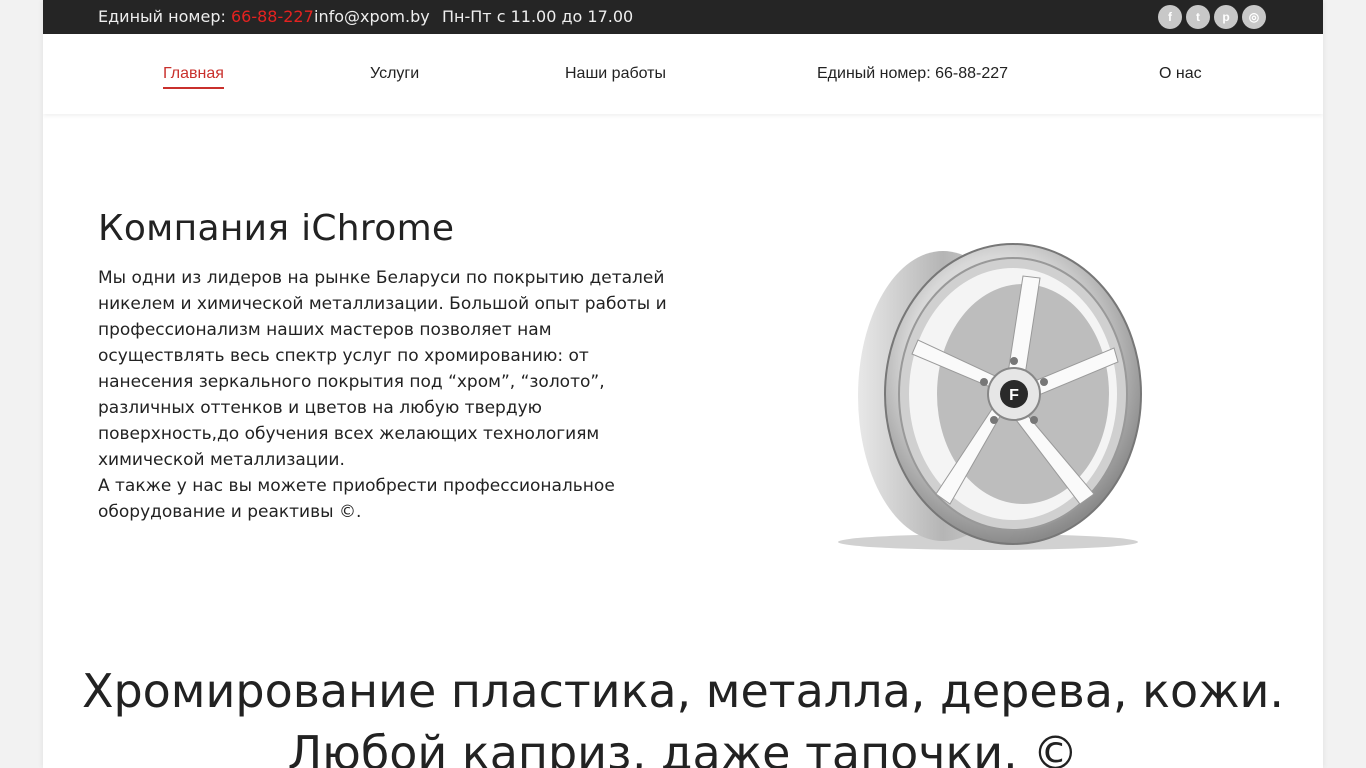 The height and width of the screenshot is (768, 1366). Describe the element at coordinates (1254, 17) in the screenshot. I see `instagram-icon: ◎` at that location.